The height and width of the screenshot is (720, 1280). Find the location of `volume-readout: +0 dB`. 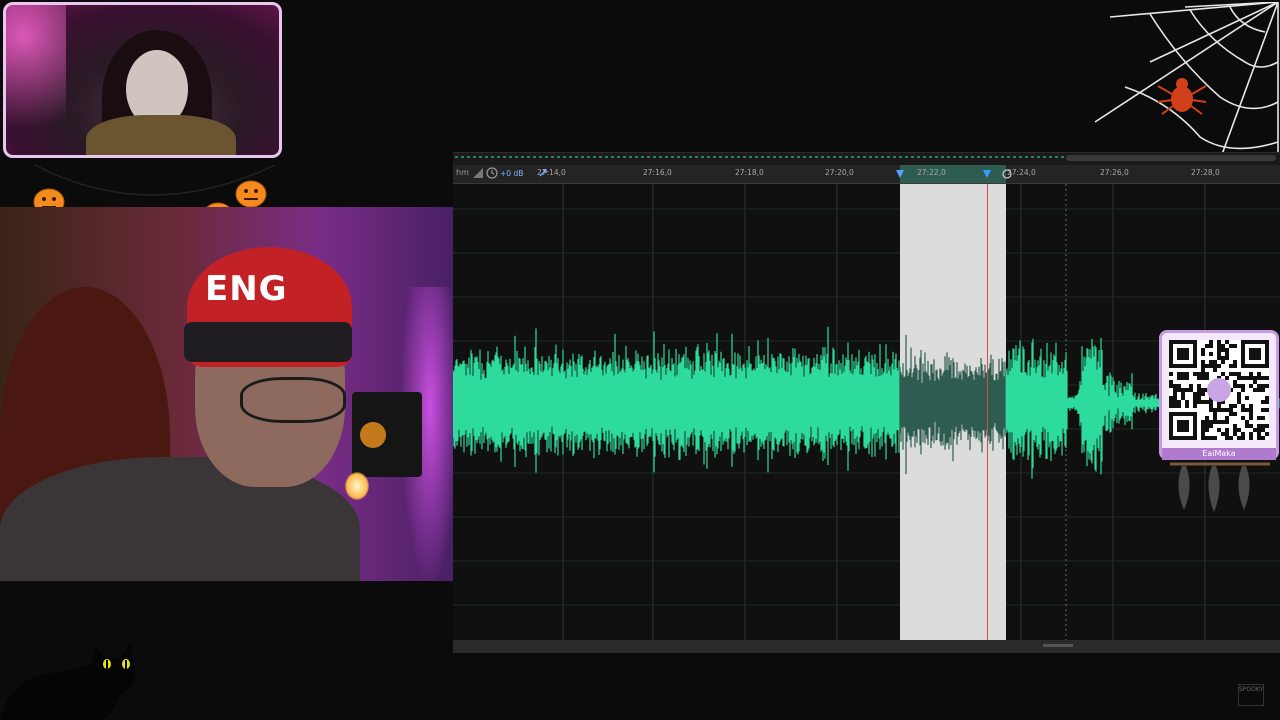

volume-readout: +0 dB is located at coordinates (511, 173).